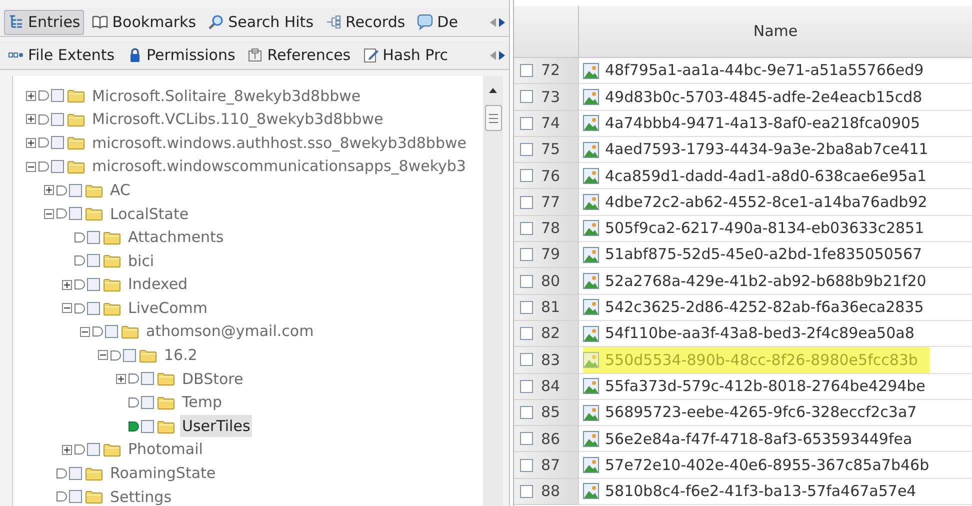 This screenshot has width=972, height=506. Describe the element at coordinates (493, 90) in the screenshot. I see `scroll-up-icon` at that location.